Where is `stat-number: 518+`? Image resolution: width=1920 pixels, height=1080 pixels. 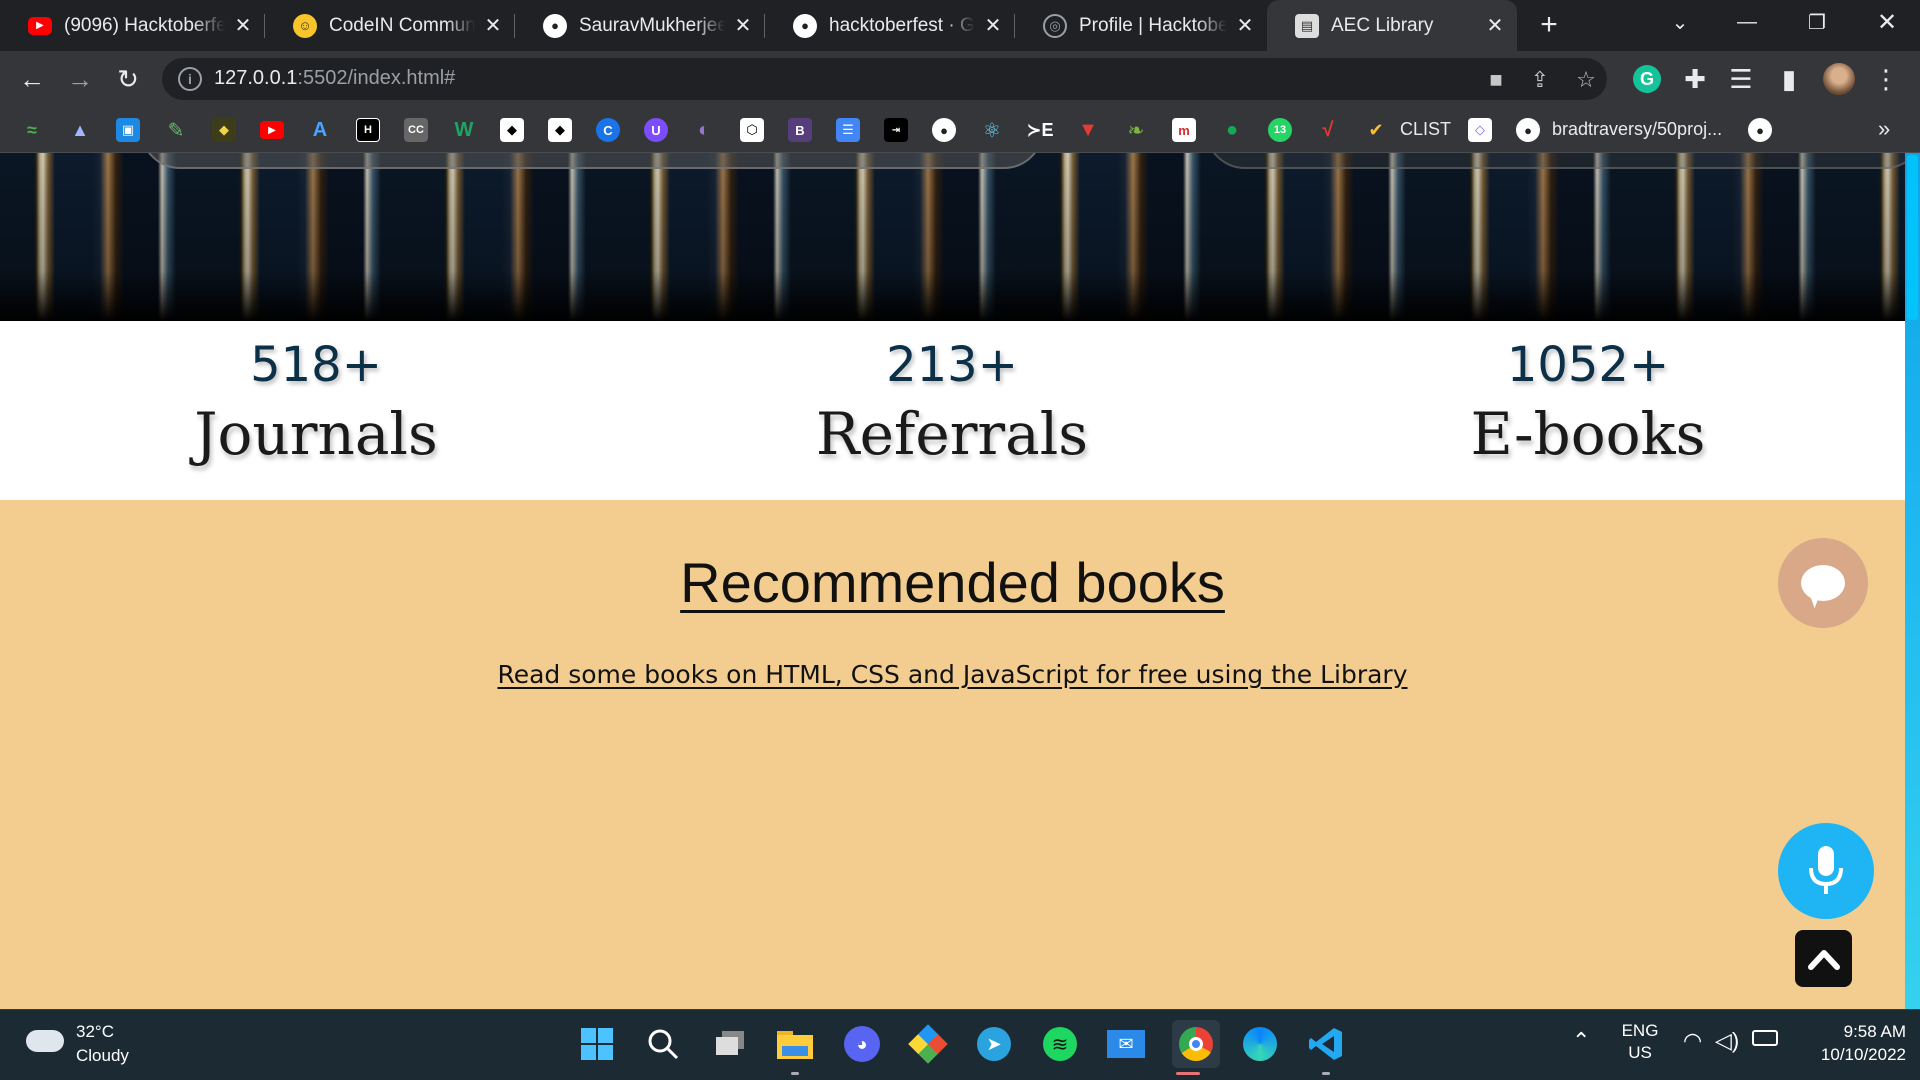 stat-number: 518+ is located at coordinates (316, 365).